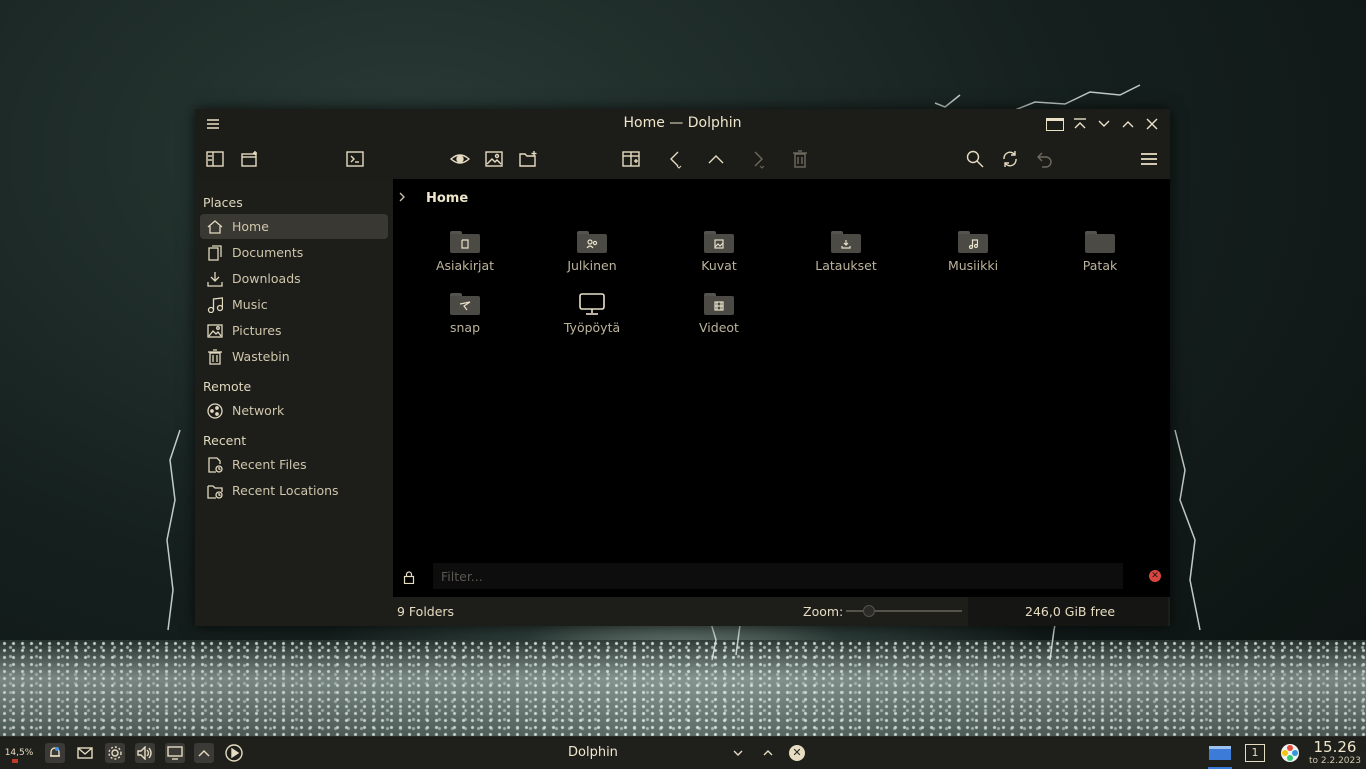  I want to click on digital-clock: 15.26 to 2.2.2023, so click(1335, 752).